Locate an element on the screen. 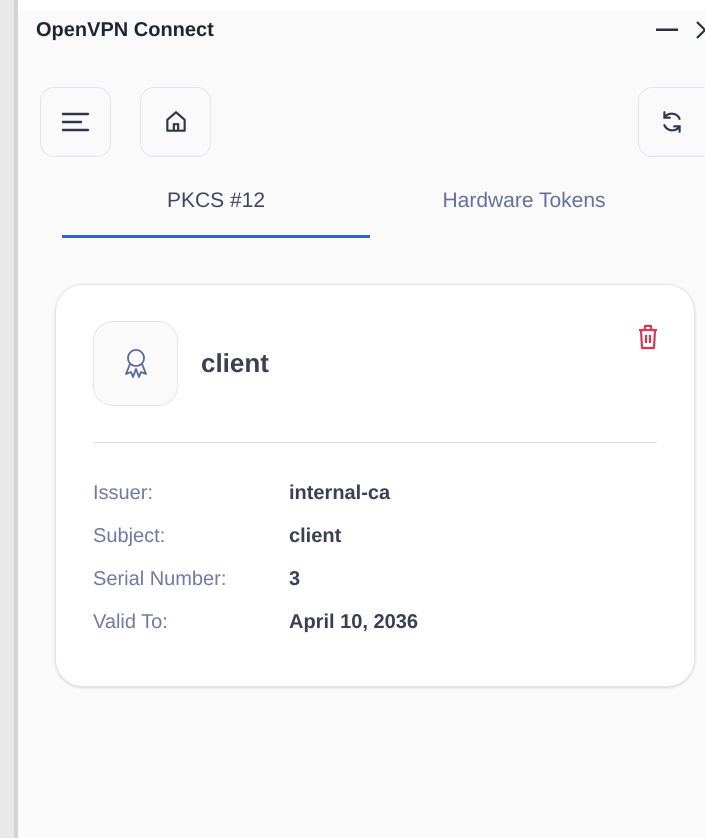 The image size is (705, 838). menu-button is located at coordinates (75, 122).